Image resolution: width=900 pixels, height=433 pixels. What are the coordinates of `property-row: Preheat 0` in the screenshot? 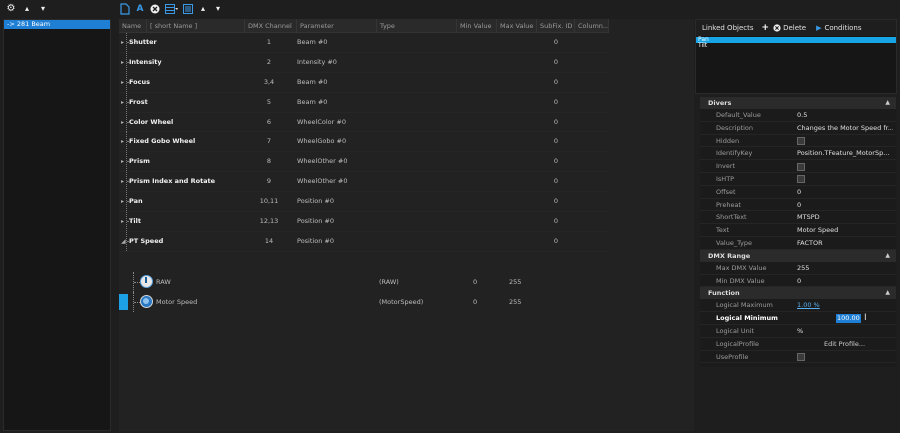 It's located at (798, 205).